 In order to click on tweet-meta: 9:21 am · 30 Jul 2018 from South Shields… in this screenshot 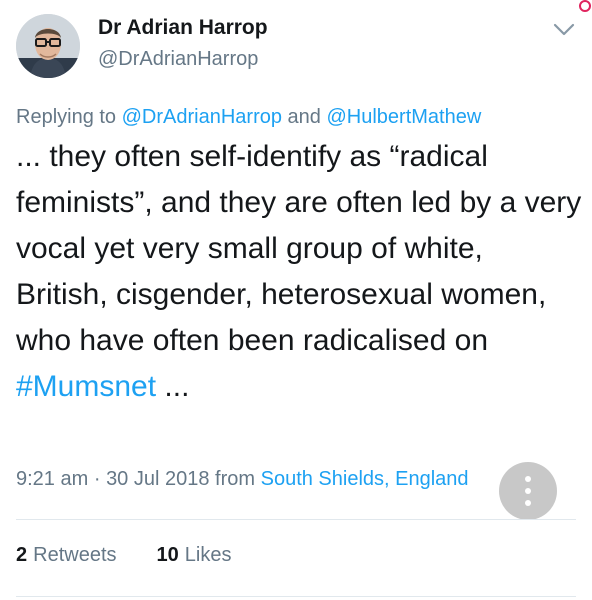, I will do `click(242, 479)`.